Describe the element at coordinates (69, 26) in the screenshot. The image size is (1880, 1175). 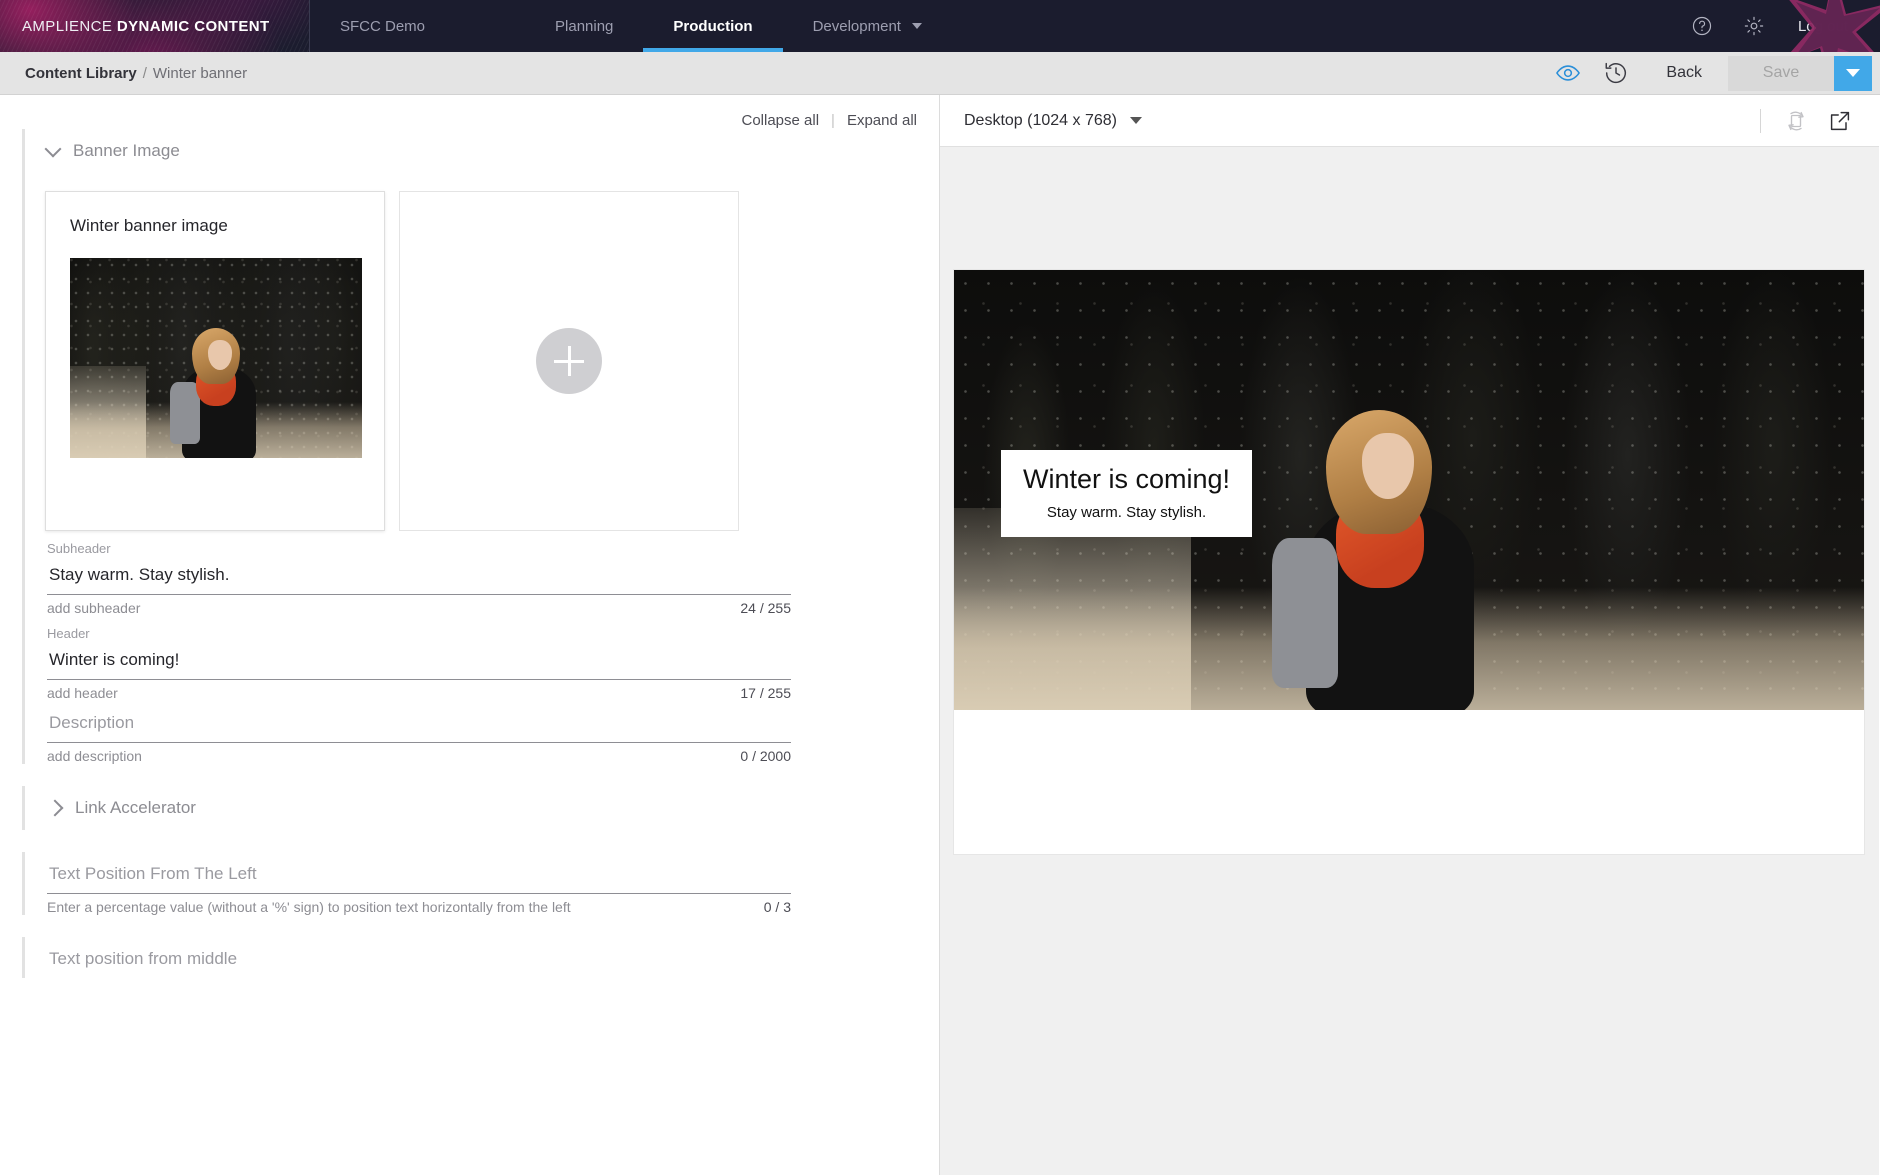
I see `brand-title-light: AMPLIENCE` at that location.